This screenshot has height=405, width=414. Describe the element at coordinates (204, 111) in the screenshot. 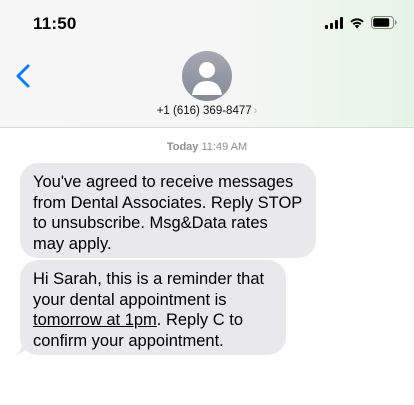

I see `contact-number: +1 (616) 369-8477` at that location.